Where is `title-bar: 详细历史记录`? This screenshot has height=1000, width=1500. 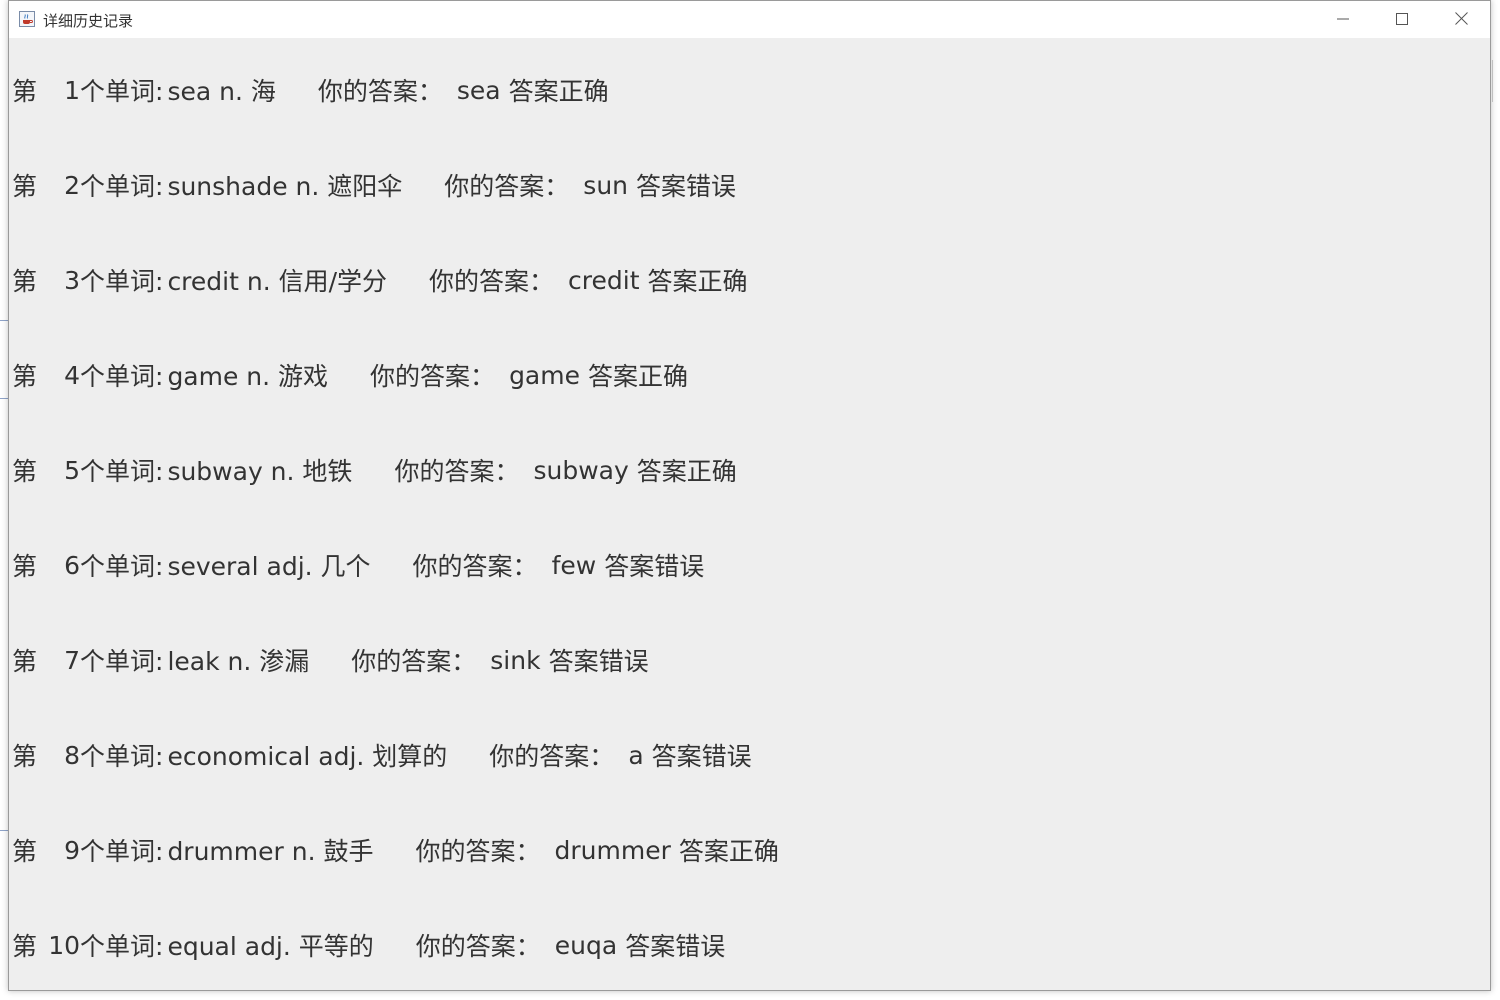 title-bar: 详细历史记录 is located at coordinates (749, 19).